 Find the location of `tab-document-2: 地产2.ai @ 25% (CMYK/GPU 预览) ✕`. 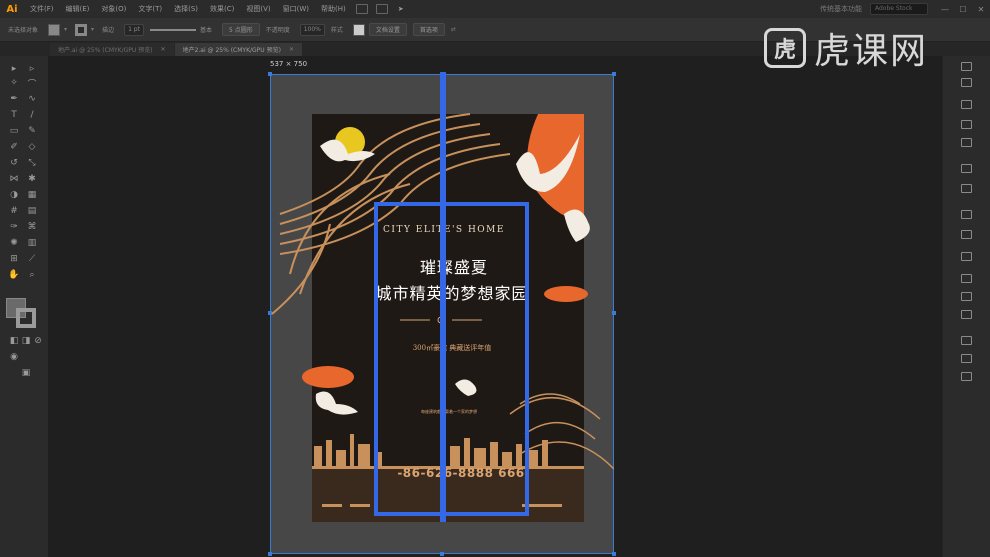

tab-document-2: 地产2.ai @ 25% (CMYK/GPU 预览) ✕ is located at coordinates (238, 49).